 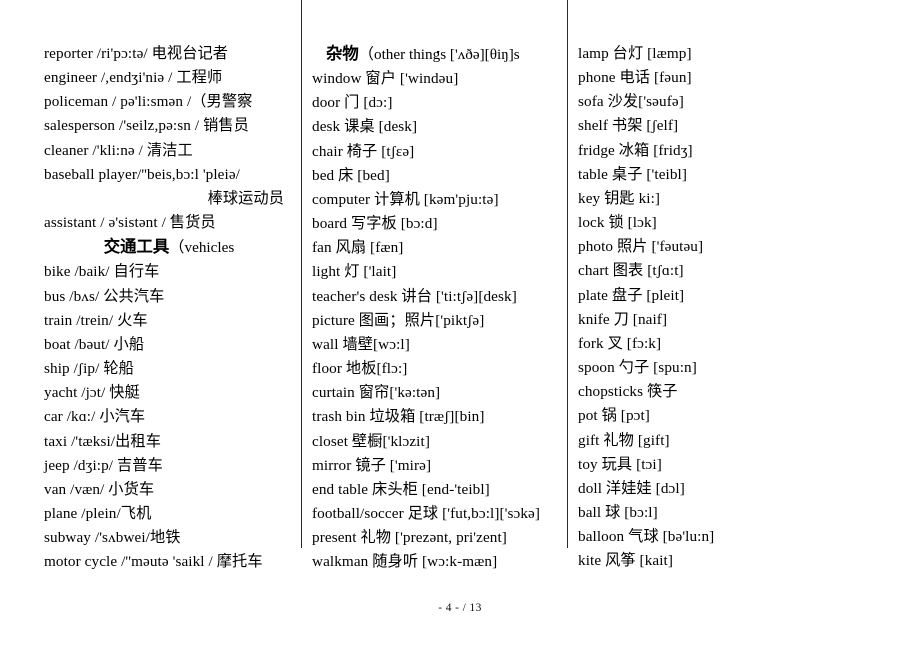 What do you see at coordinates (631, 488) in the screenshot?
I see `vocab-entry: doll 洋娃娃 [dɔl]` at bounding box center [631, 488].